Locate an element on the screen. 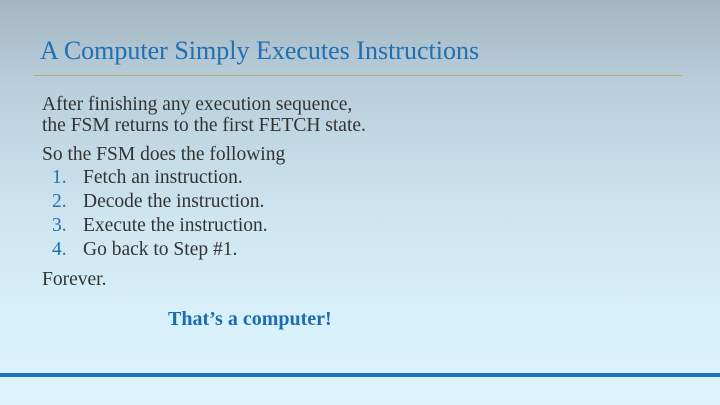 This screenshot has width=720, height=405. step-number: 4. is located at coordinates (59, 249).